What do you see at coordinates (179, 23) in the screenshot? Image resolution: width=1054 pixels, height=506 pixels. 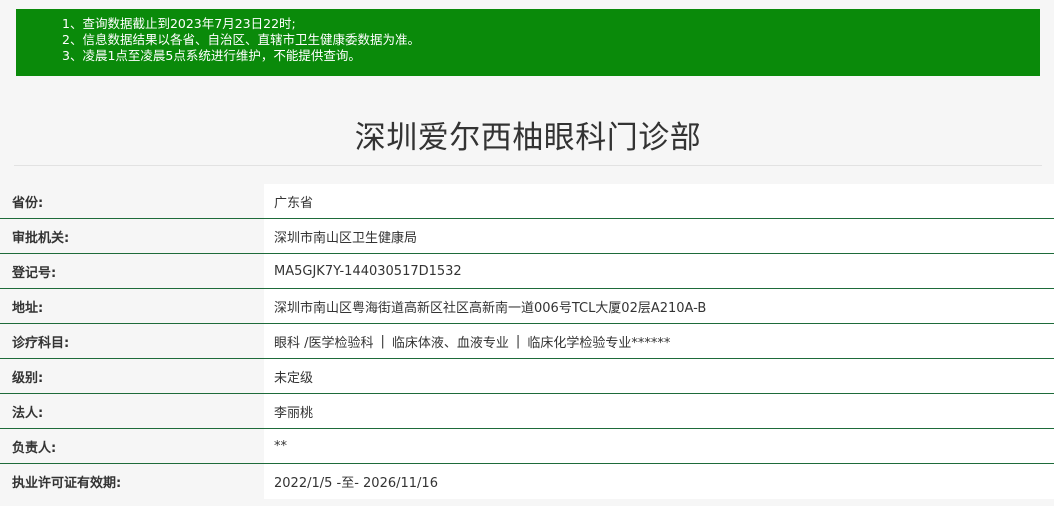 I see `notice-line: 1、查询数据截止到2023年7月23日22时;` at bounding box center [179, 23].